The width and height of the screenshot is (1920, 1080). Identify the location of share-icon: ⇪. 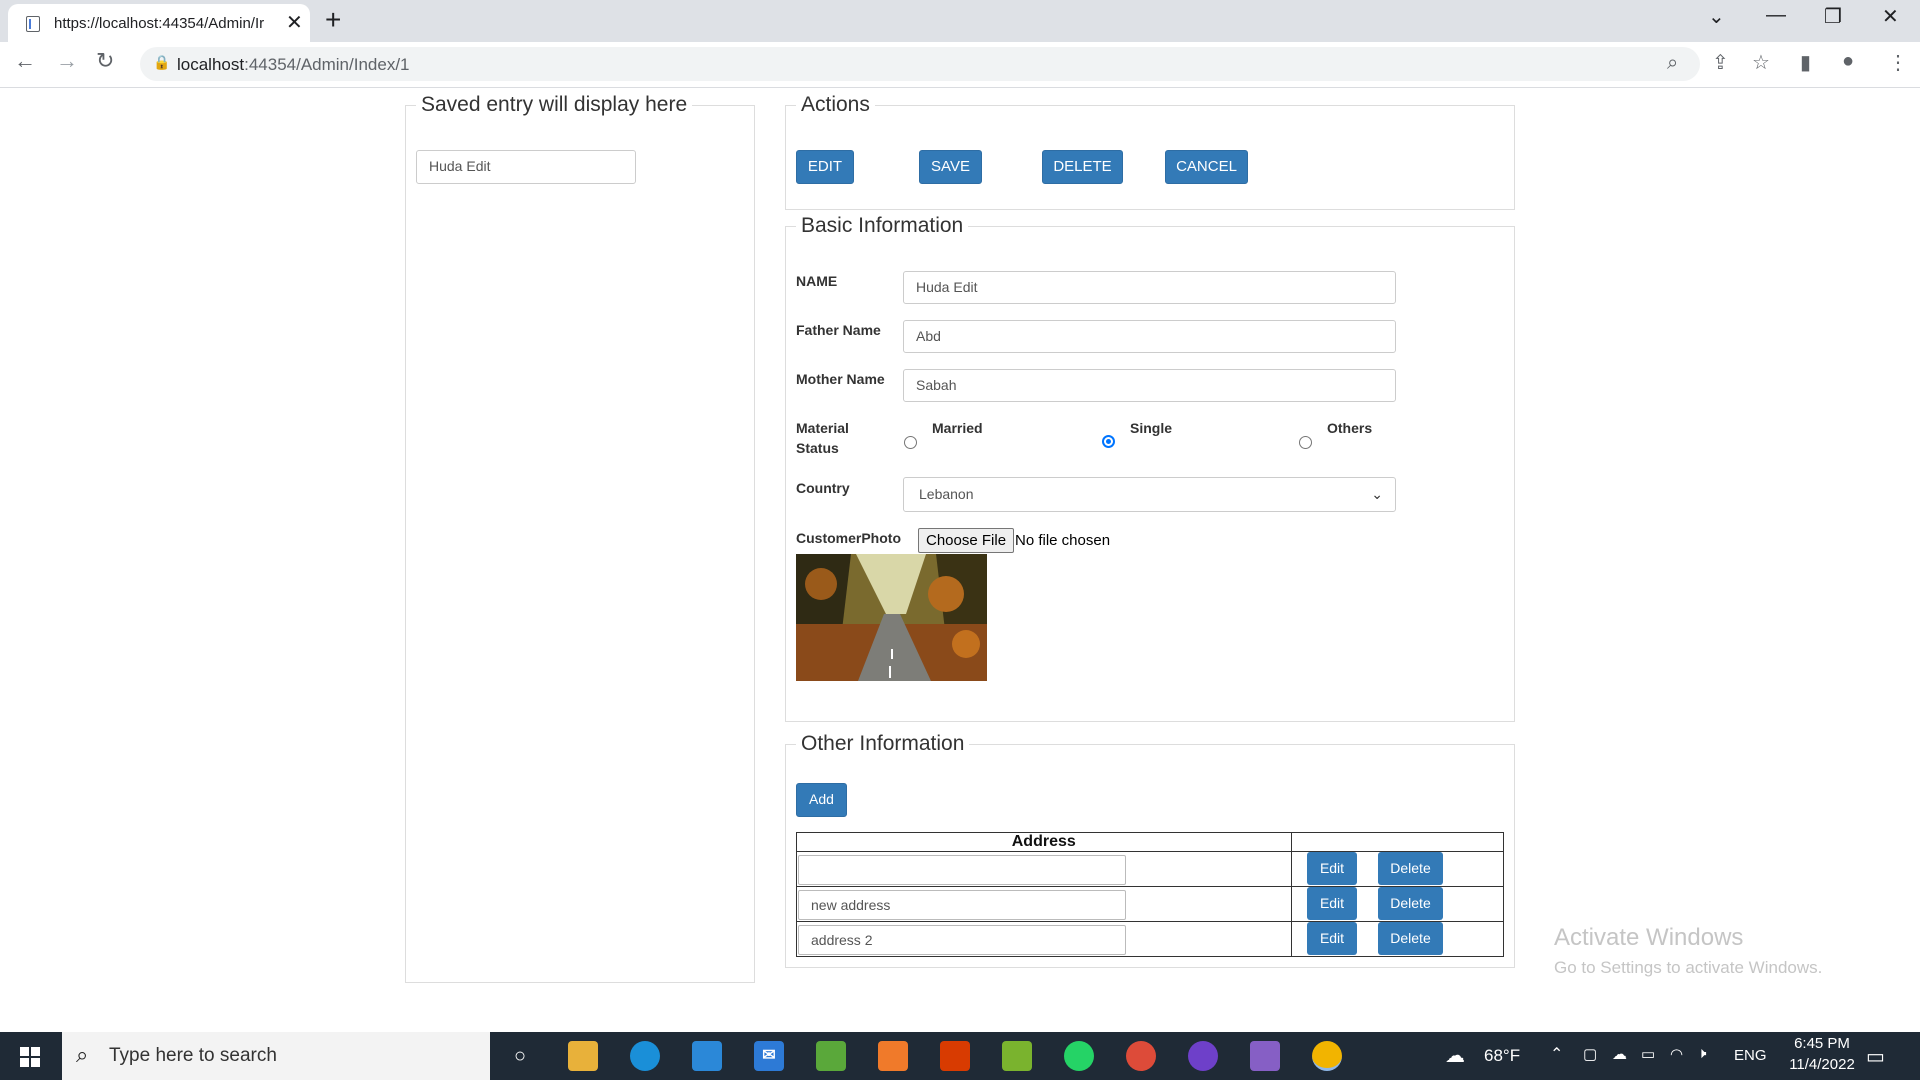
(1720, 62).